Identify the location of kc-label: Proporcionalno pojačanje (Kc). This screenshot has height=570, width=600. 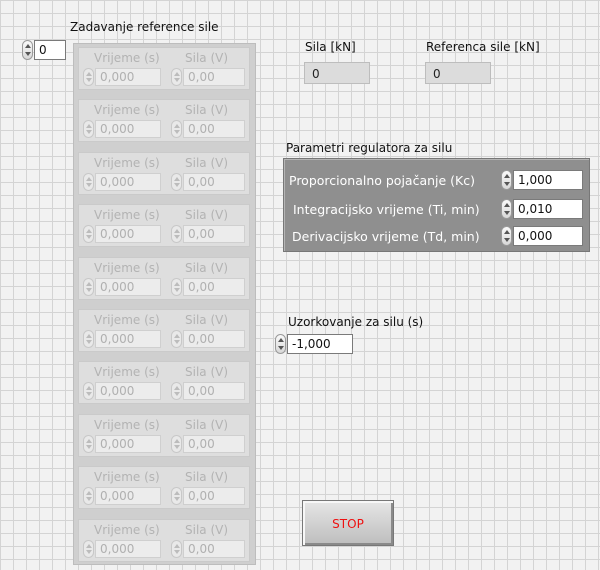
(382, 180).